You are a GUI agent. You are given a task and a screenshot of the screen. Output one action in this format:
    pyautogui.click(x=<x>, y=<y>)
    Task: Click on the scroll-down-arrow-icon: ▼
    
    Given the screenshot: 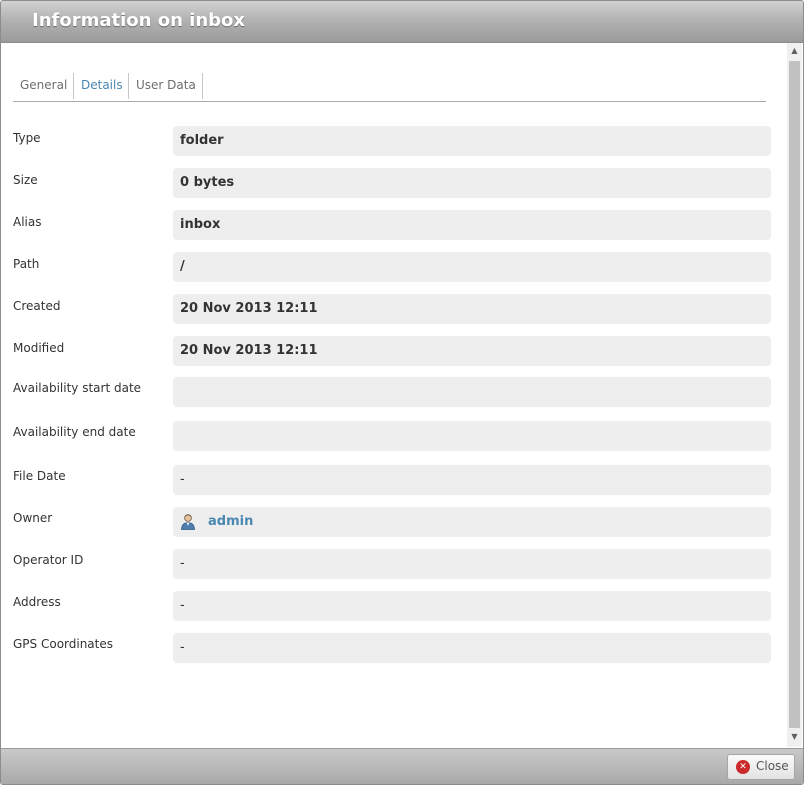 What is the action you would take?
    pyautogui.click(x=794, y=737)
    